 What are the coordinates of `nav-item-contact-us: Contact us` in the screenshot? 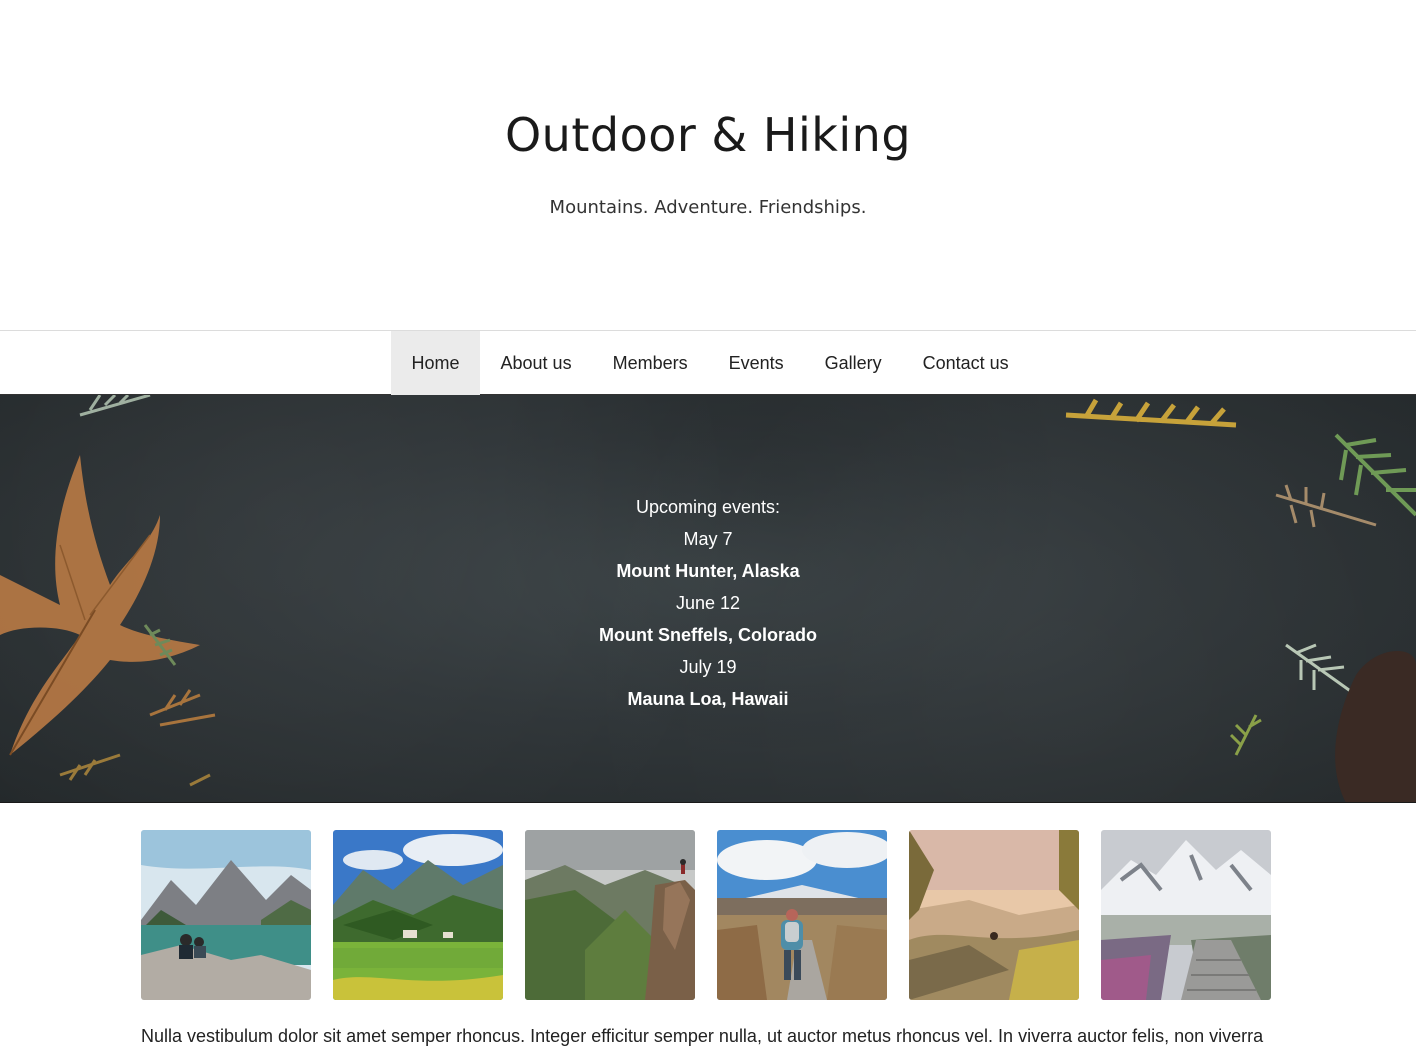 It's located at (965, 363).